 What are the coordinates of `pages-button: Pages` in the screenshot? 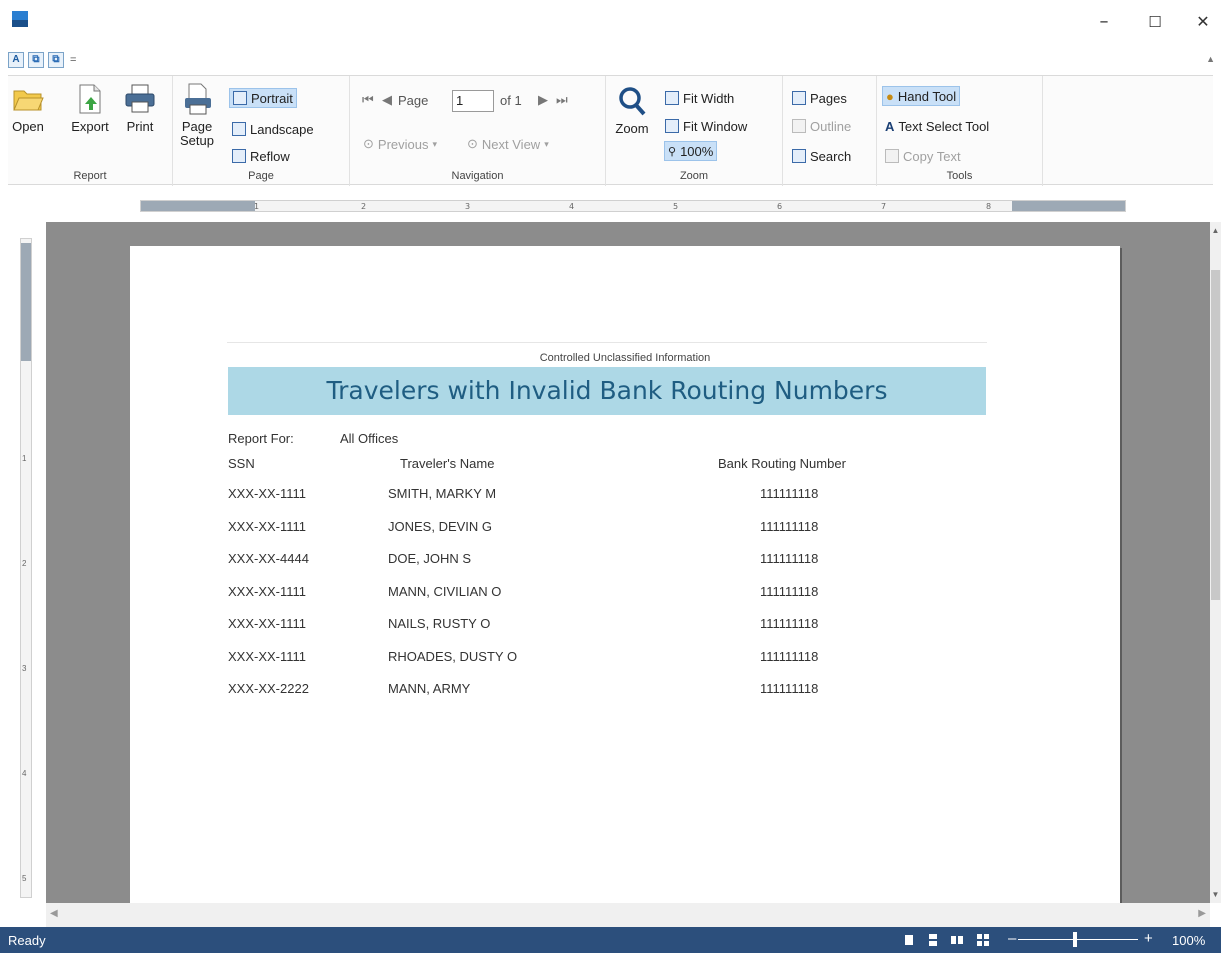 It's located at (819, 98).